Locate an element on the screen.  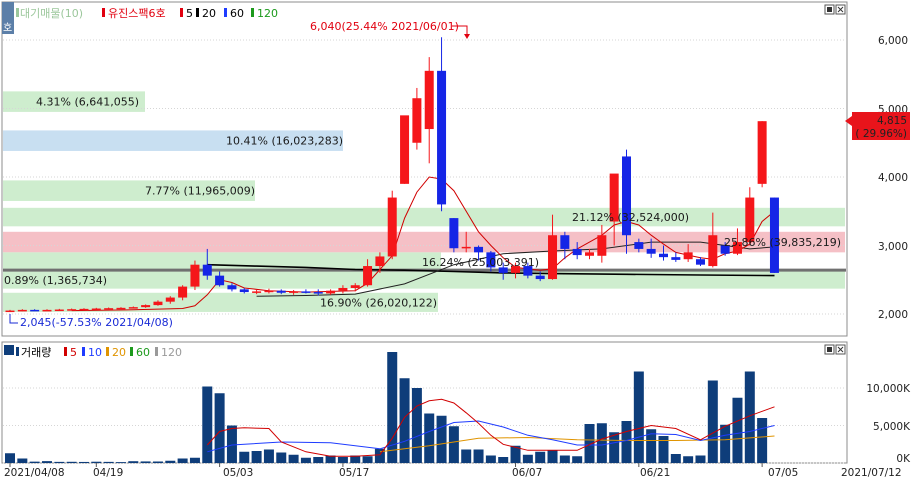
legend-ma120: 120 is located at coordinates (267, 13).